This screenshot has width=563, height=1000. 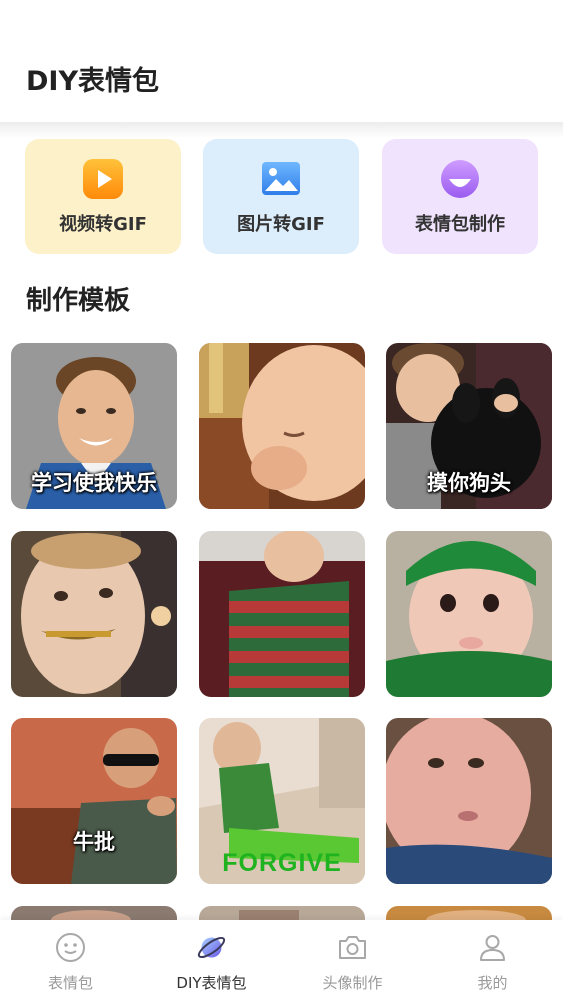 I want to click on image-to-gif-label: 图片转GIF, so click(x=281, y=224).